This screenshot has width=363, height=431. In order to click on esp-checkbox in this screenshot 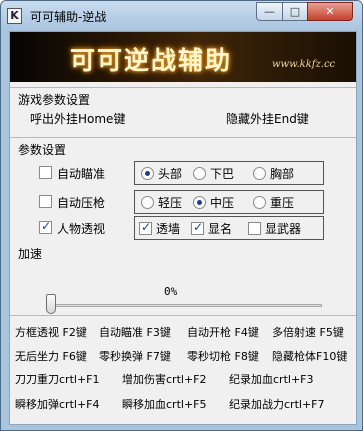, I will do `click(45, 226)`.